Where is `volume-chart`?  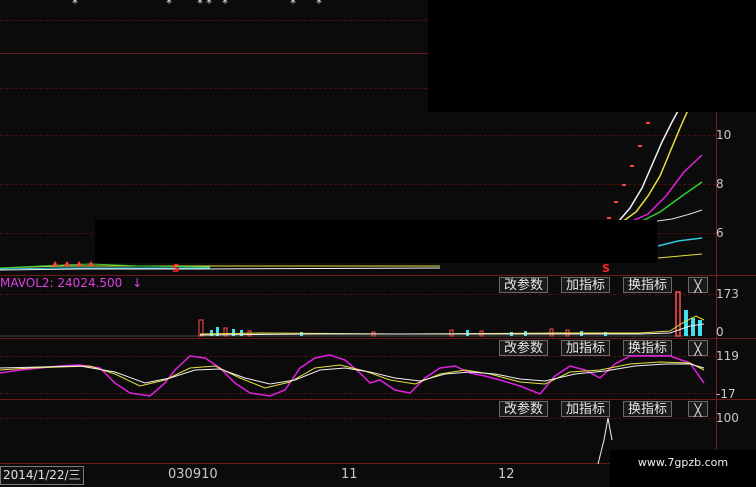
volume-chart is located at coordinates (352, 314).